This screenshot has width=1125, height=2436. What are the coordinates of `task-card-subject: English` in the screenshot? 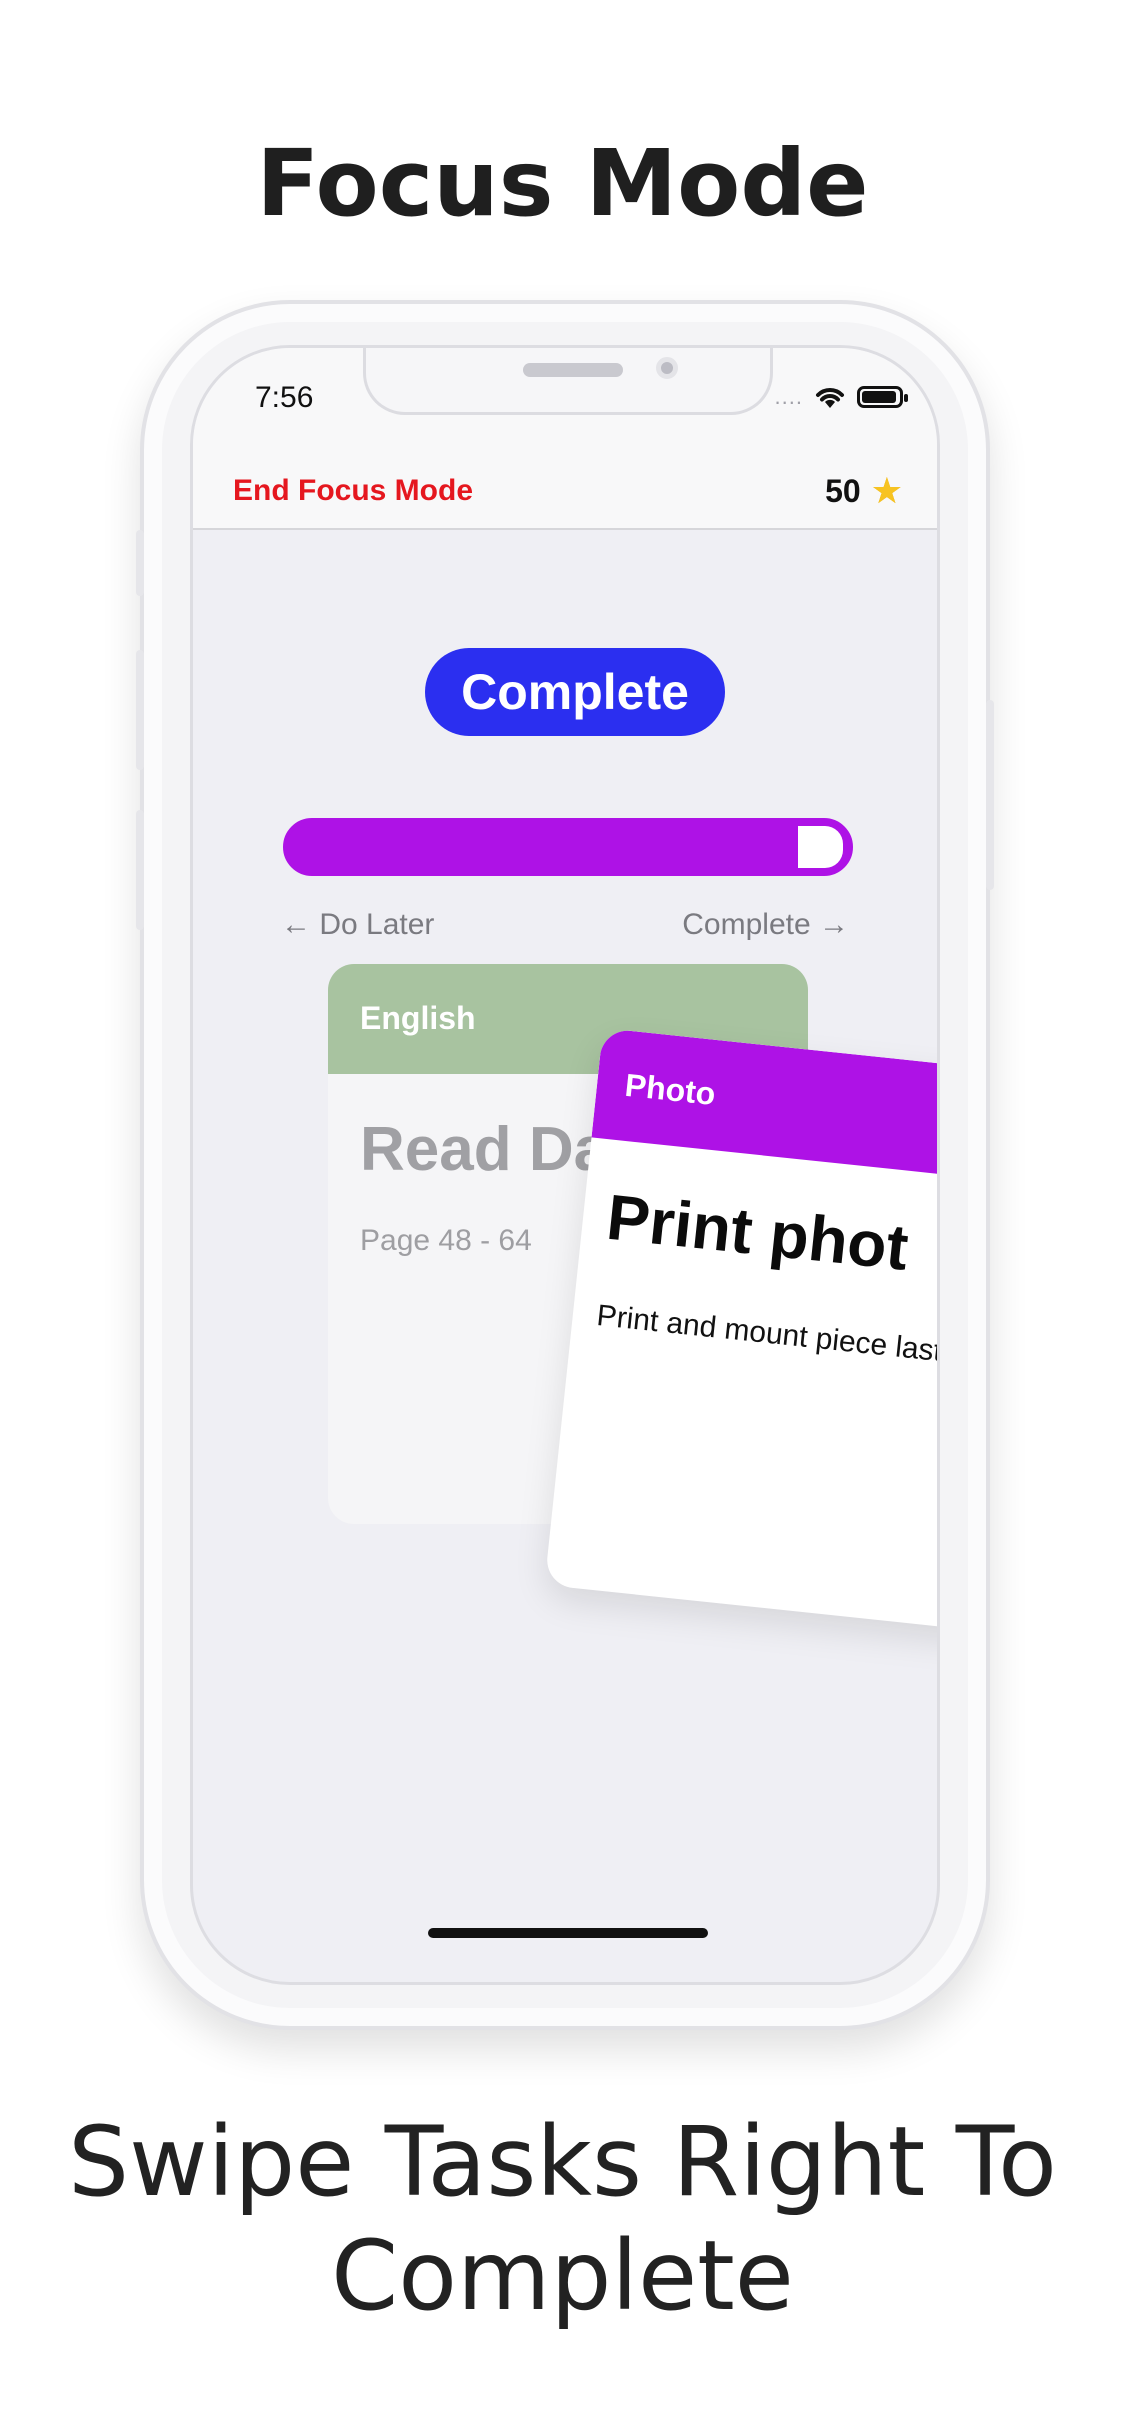 It's located at (418, 1018).